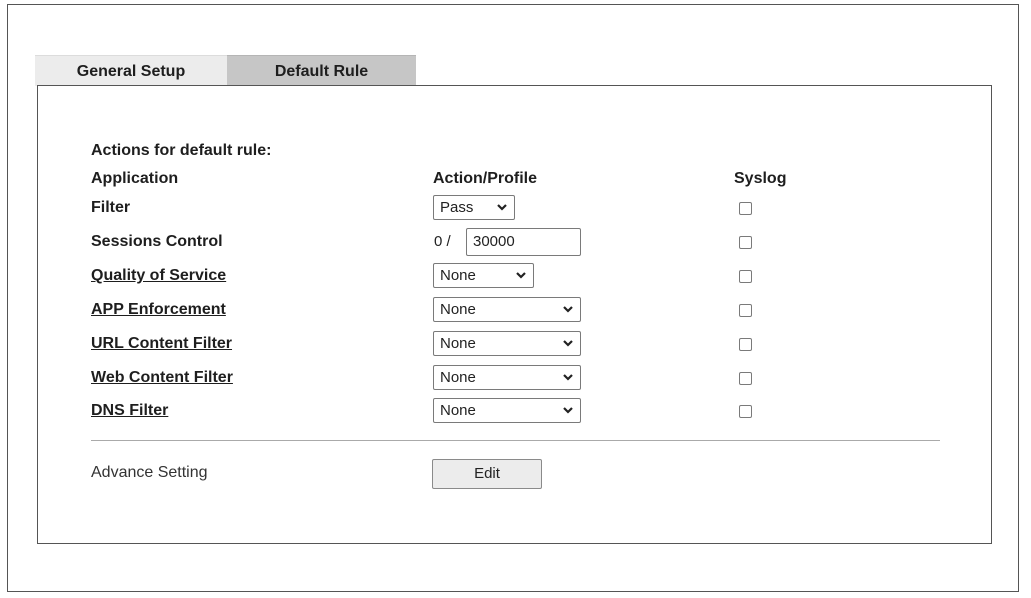  What do you see at coordinates (507, 410) in the screenshot?
I see `dns-filter-select: None` at bounding box center [507, 410].